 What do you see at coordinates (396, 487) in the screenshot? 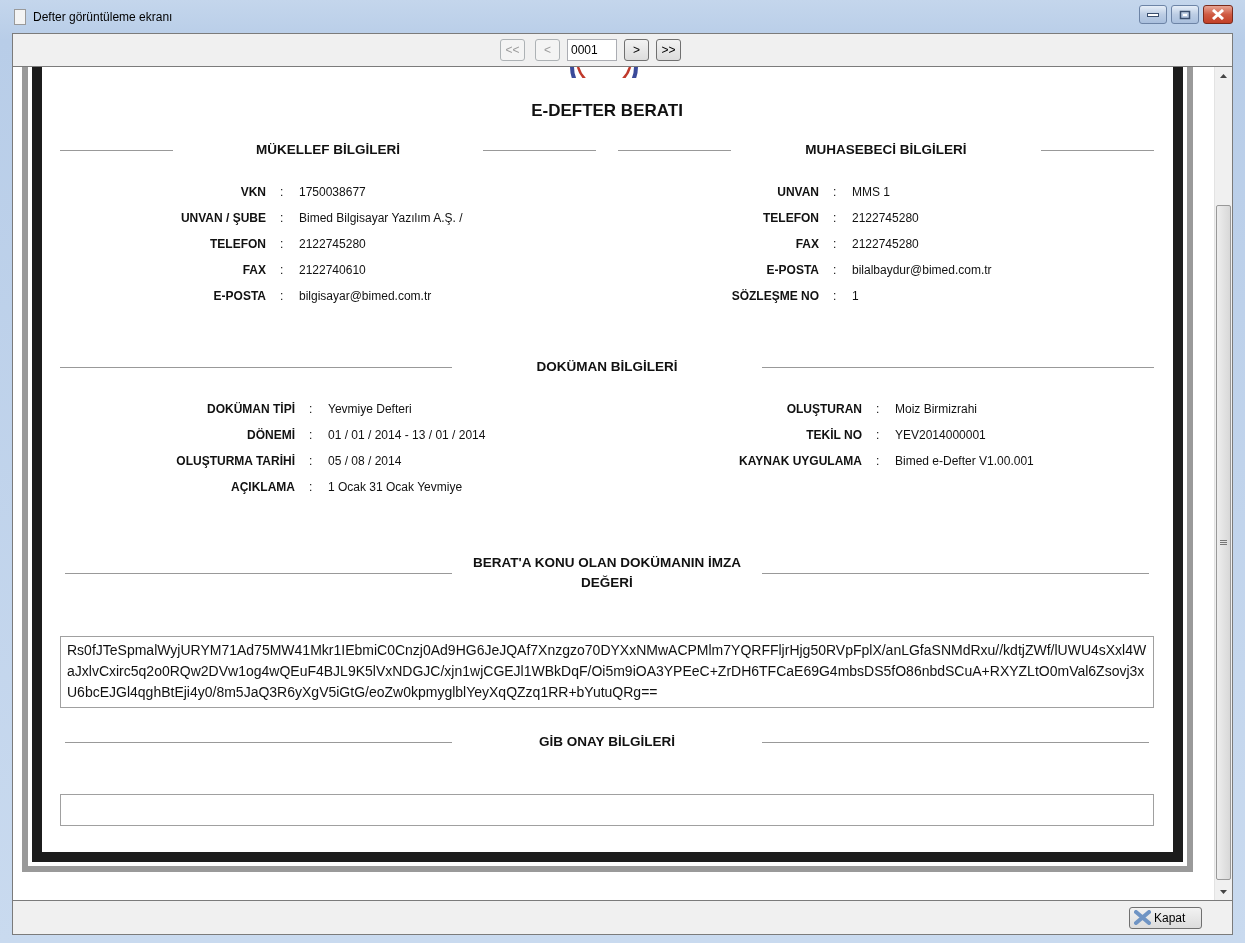
I see `field-value: 1 Ocak 31 Ocak Yevmiye` at bounding box center [396, 487].